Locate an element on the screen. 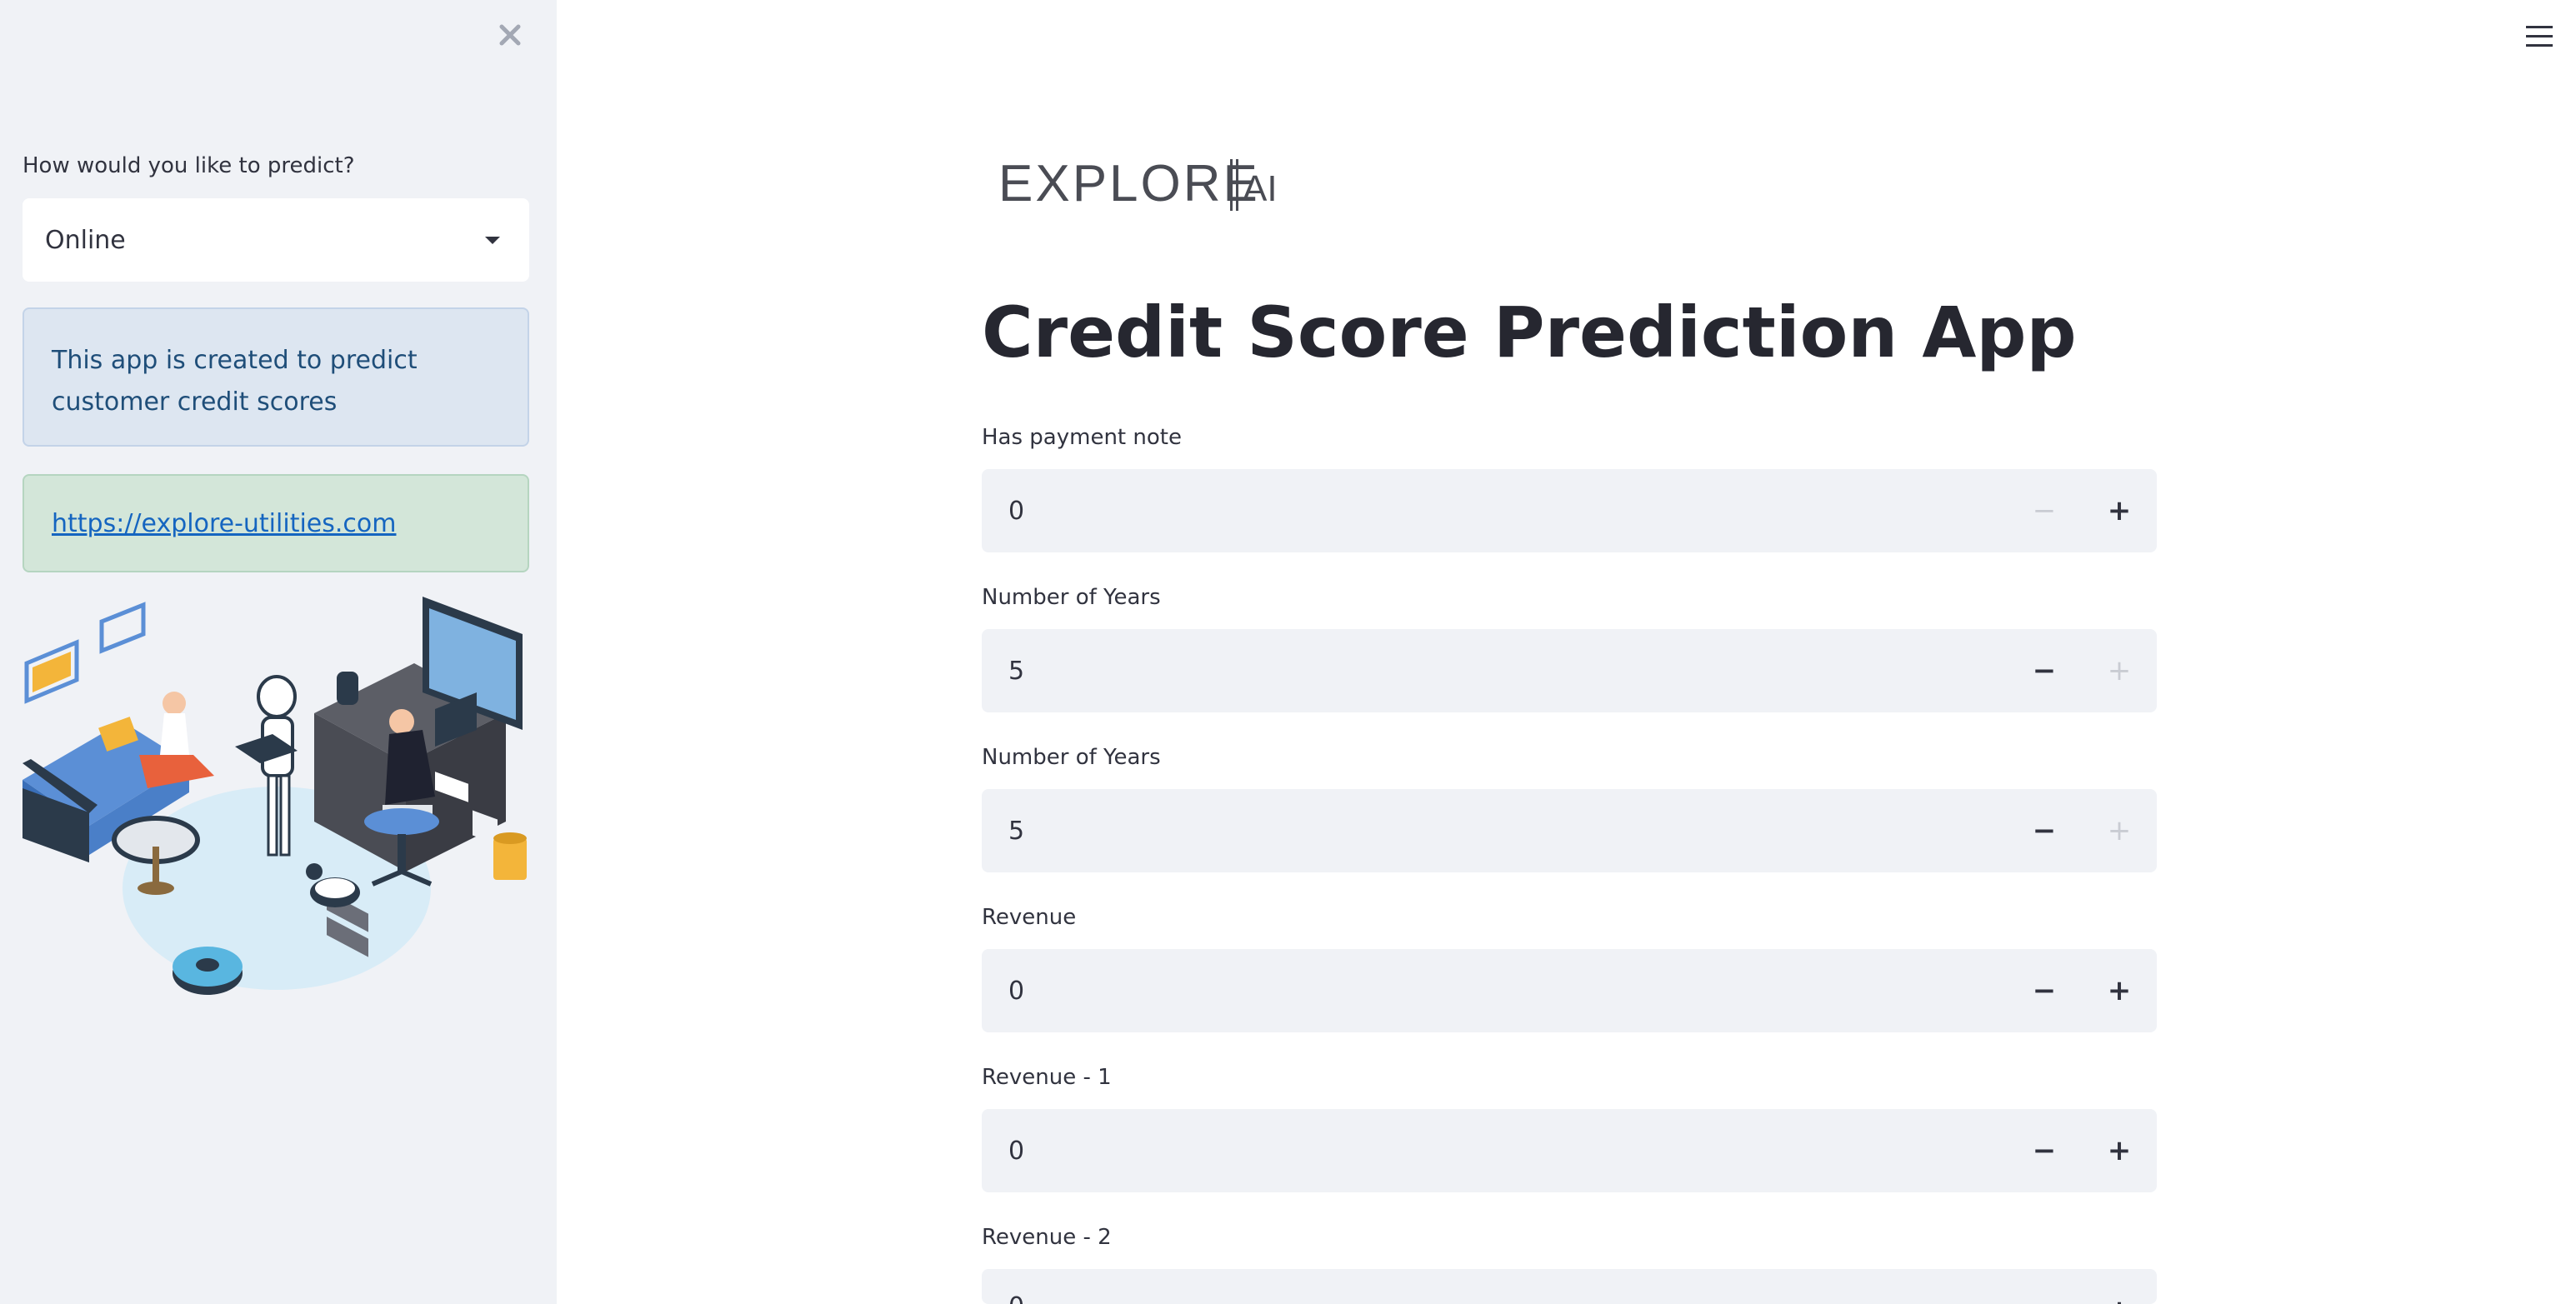  number-of-years-2-input: 5 − + is located at coordinates (1570, 830).